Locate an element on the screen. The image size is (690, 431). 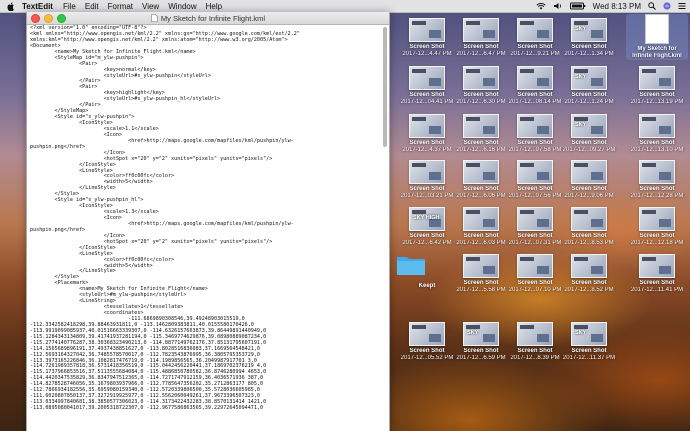
screenshot-file-icon: Screen Shot 2017-12...6.47 PM is located at coordinates (481, 38).